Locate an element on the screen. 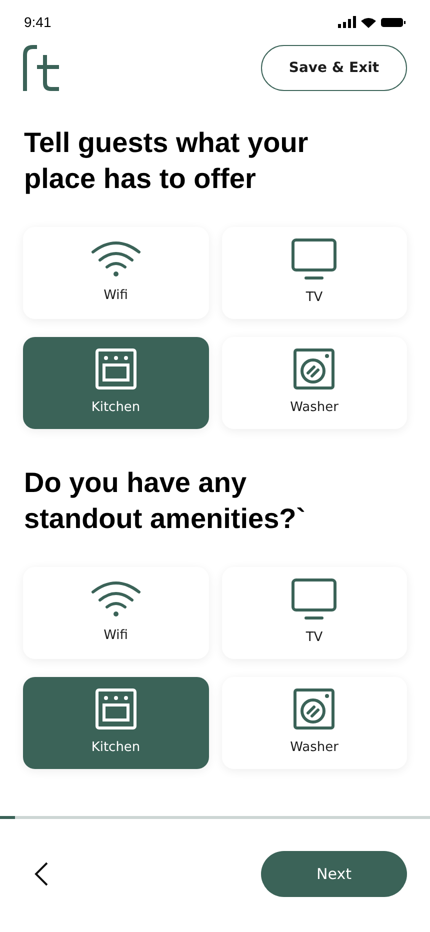 This screenshot has height=932, width=430. status-time: 9:41 is located at coordinates (38, 22).